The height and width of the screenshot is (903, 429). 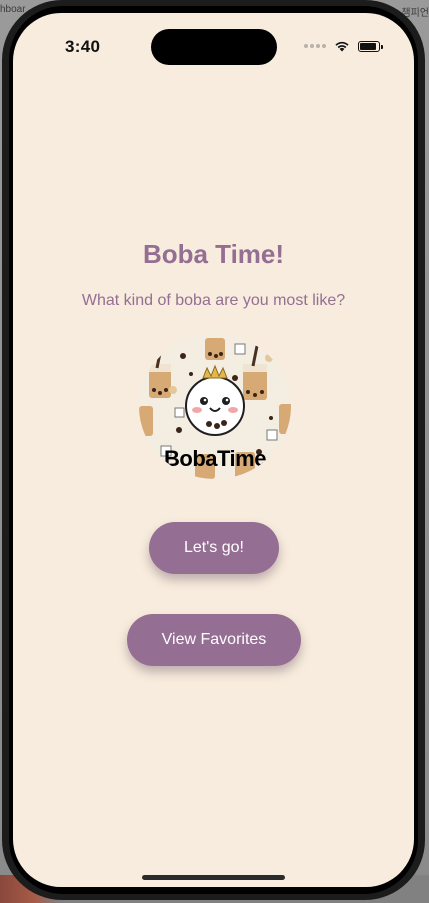 I want to click on status-time: 3:40, so click(x=83, y=46).